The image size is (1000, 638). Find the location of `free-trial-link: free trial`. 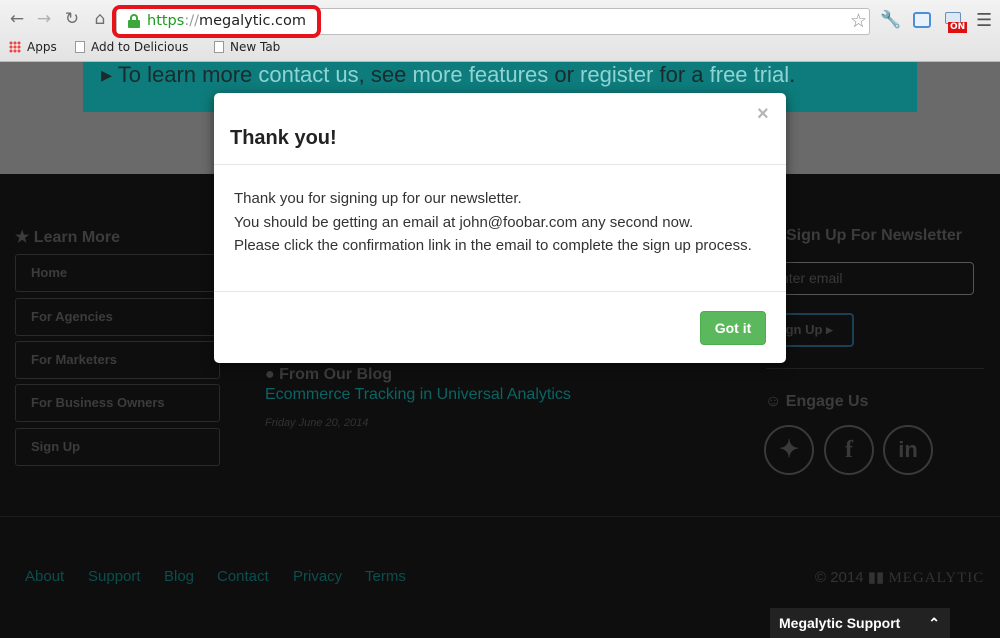

free-trial-link: free trial is located at coordinates (749, 74).